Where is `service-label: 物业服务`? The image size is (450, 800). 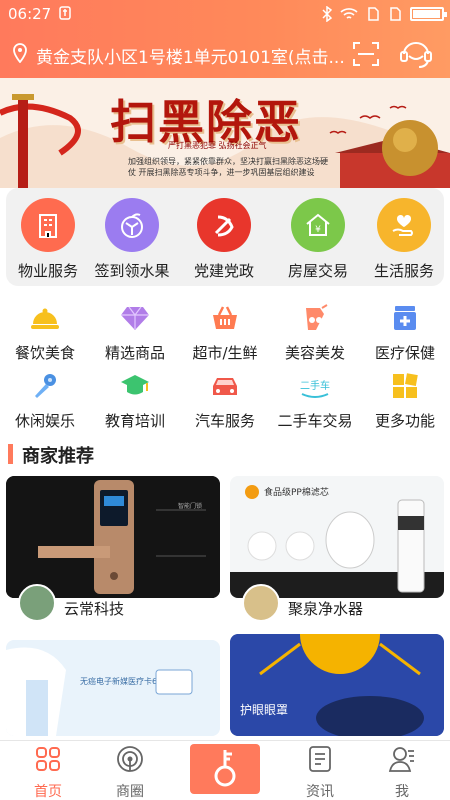 service-label: 物业服务 is located at coordinates (47, 271).